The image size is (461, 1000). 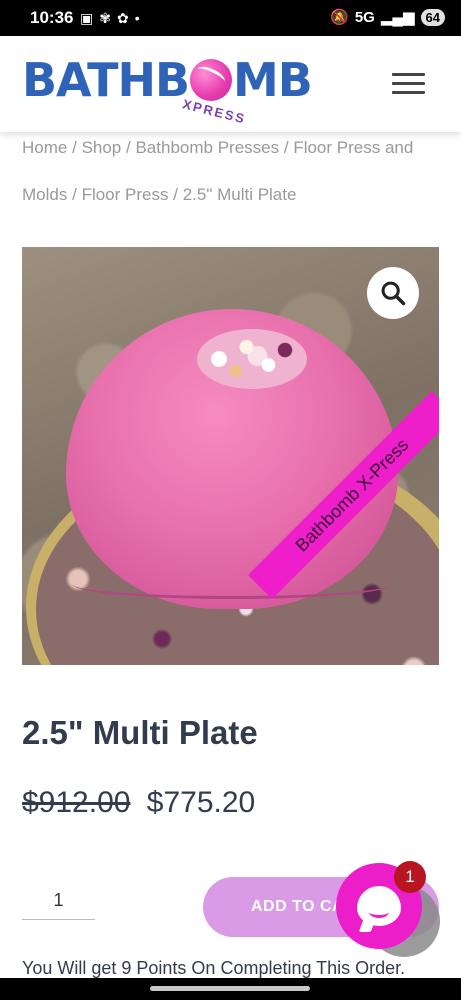 What do you see at coordinates (122, 18) in the screenshot?
I see `flower-icon: ✿` at bounding box center [122, 18].